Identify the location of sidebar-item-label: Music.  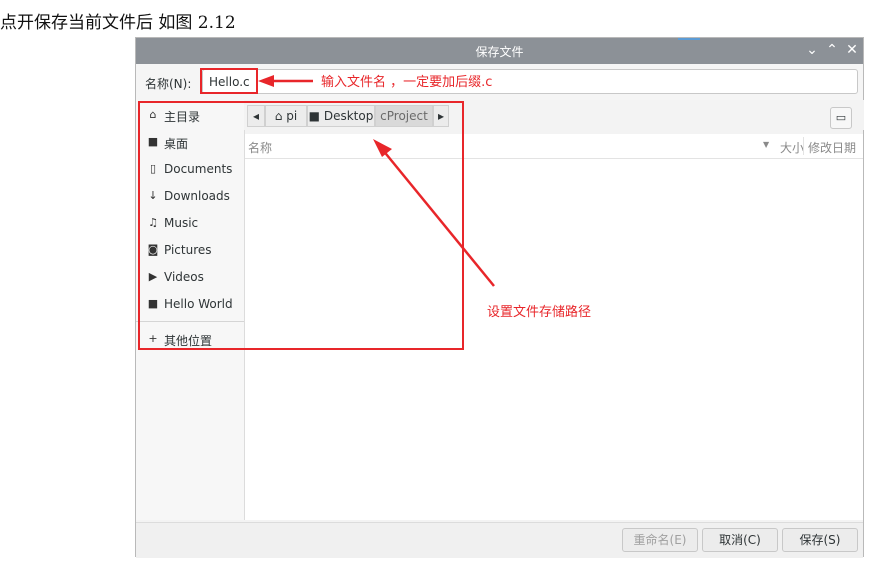
(181, 223).